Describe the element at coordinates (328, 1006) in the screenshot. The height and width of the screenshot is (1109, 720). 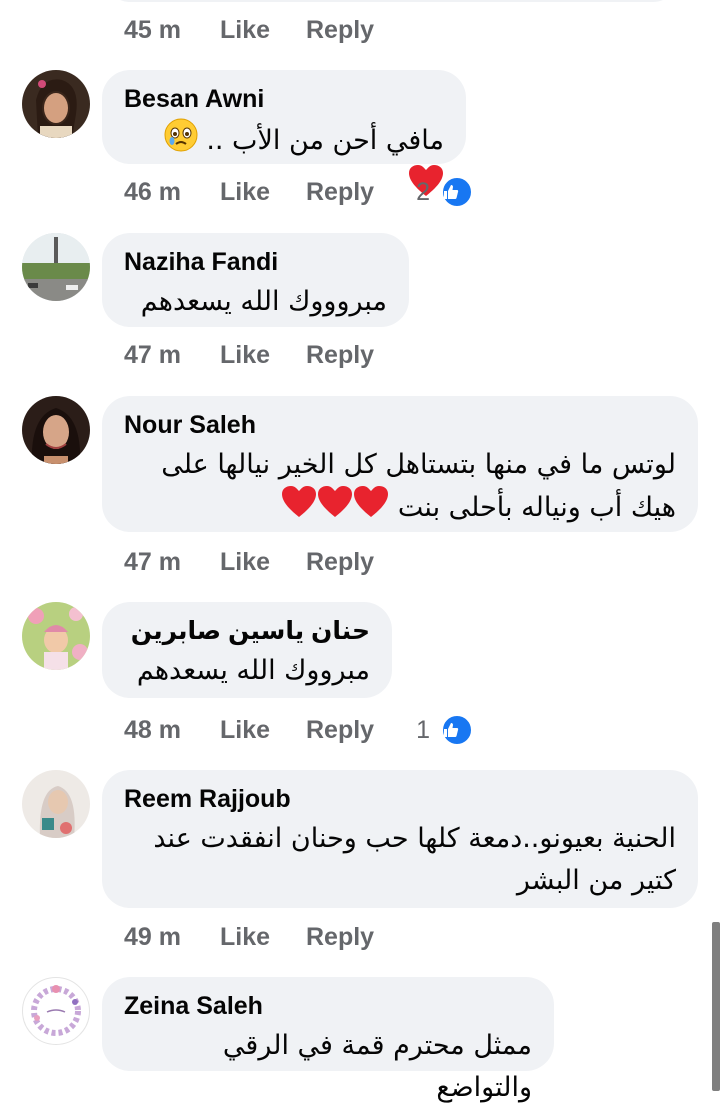
I see `comment-author: Zeina Saleh` at that location.